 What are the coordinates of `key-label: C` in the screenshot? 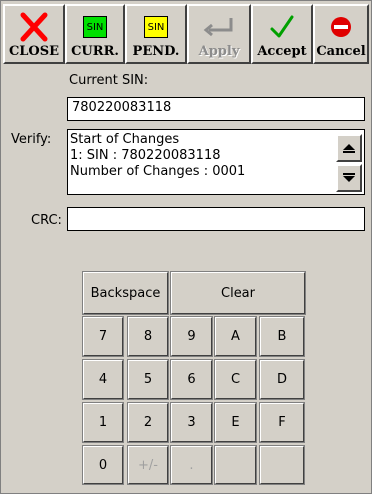 It's located at (235, 379).